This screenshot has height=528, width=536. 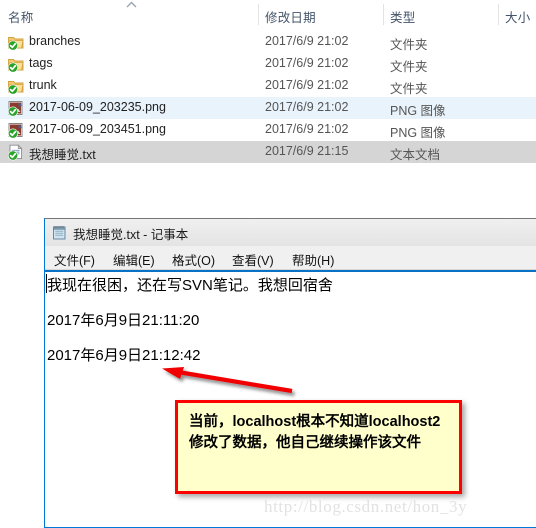 What do you see at coordinates (54, 41) in the screenshot?
I see `file-name: branches` at bounding box center [54, 41].